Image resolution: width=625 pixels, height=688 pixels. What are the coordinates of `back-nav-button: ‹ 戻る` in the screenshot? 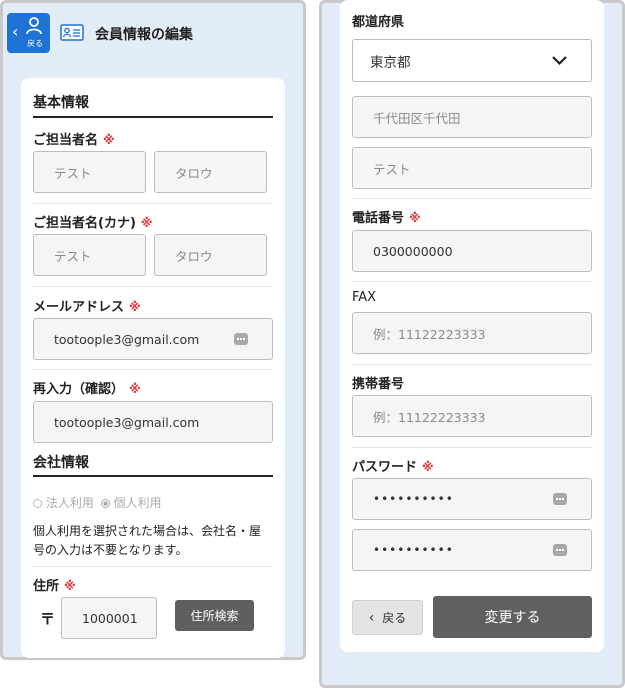 It's located at (28, 33).